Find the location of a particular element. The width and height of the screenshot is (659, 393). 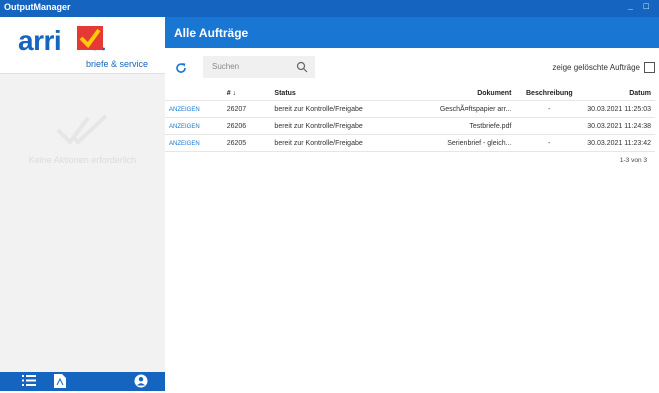

order-id: 26207 is located at coordinates (246, 109).